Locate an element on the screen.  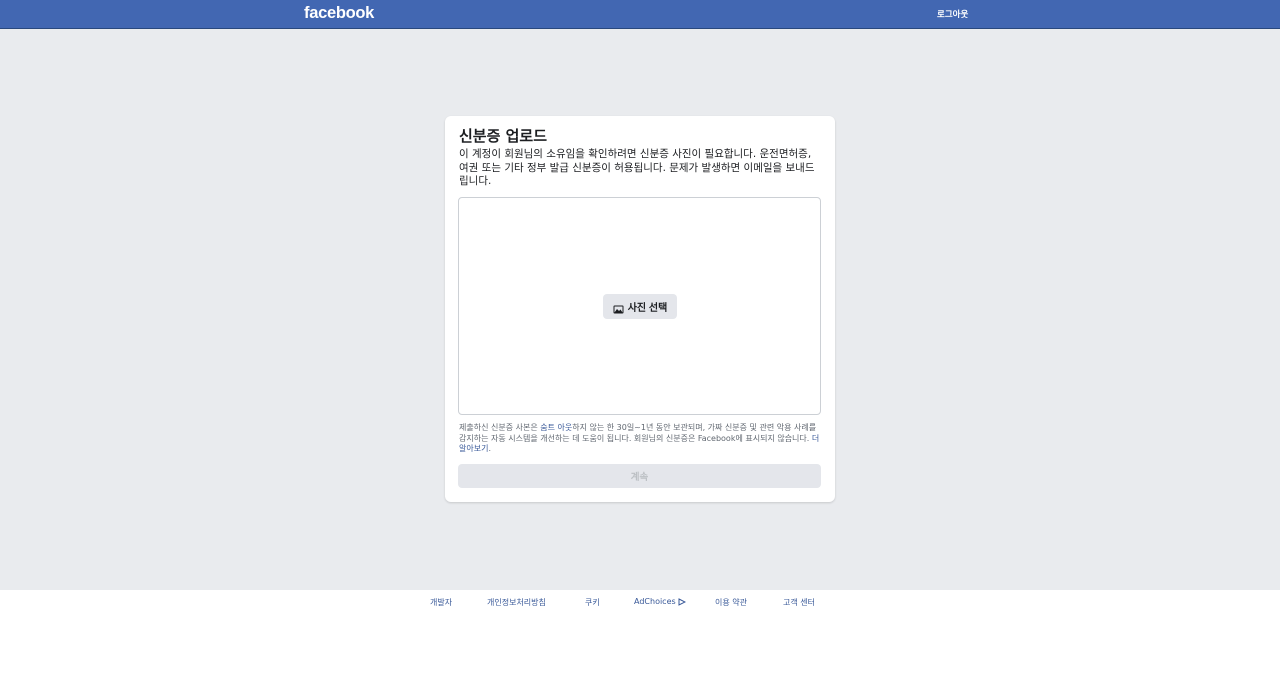
logout-link: 로그아웃 is located at coordinates (952, 14).